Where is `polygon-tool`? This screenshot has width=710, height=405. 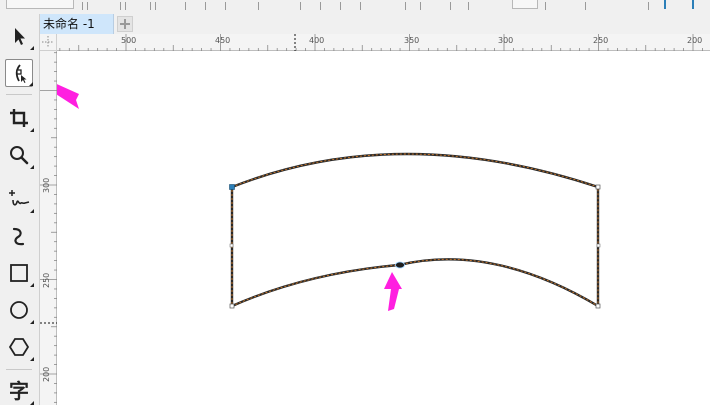 polygon-tool is located at coordinates (19, 347).